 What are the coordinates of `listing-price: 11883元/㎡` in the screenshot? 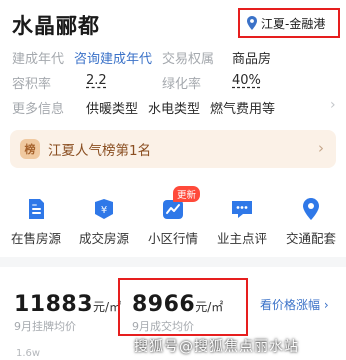 It's located at (67, 304).